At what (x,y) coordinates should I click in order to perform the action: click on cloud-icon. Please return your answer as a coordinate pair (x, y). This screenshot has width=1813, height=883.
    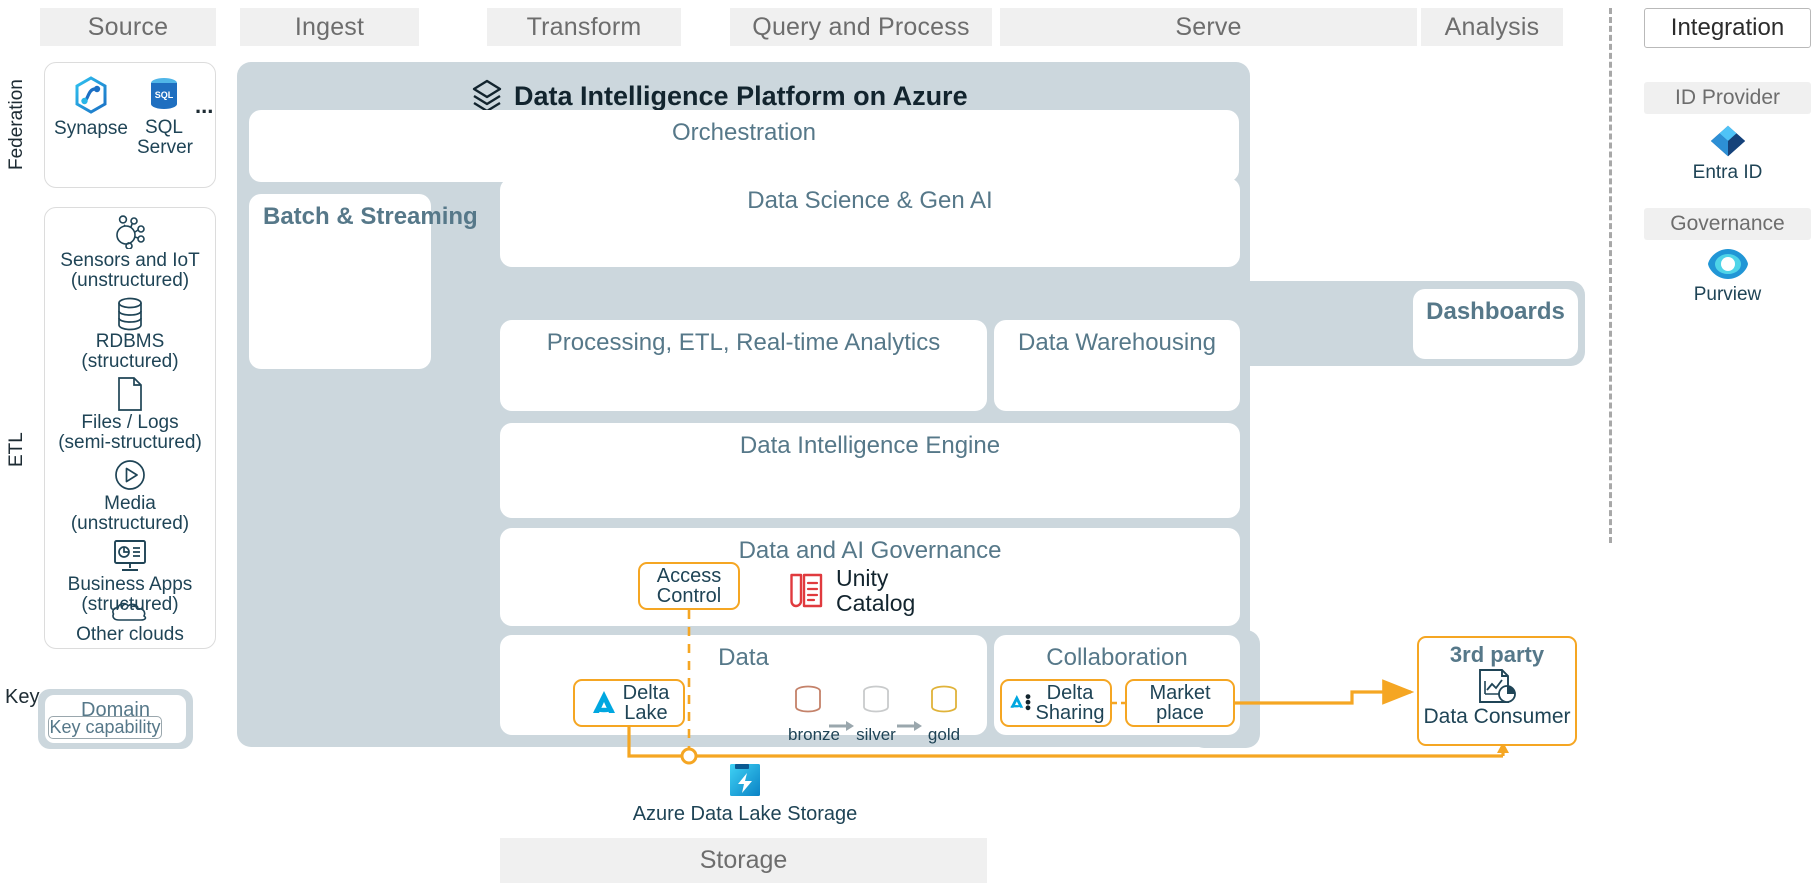
    Looking at the image, I should click on (129, 611).